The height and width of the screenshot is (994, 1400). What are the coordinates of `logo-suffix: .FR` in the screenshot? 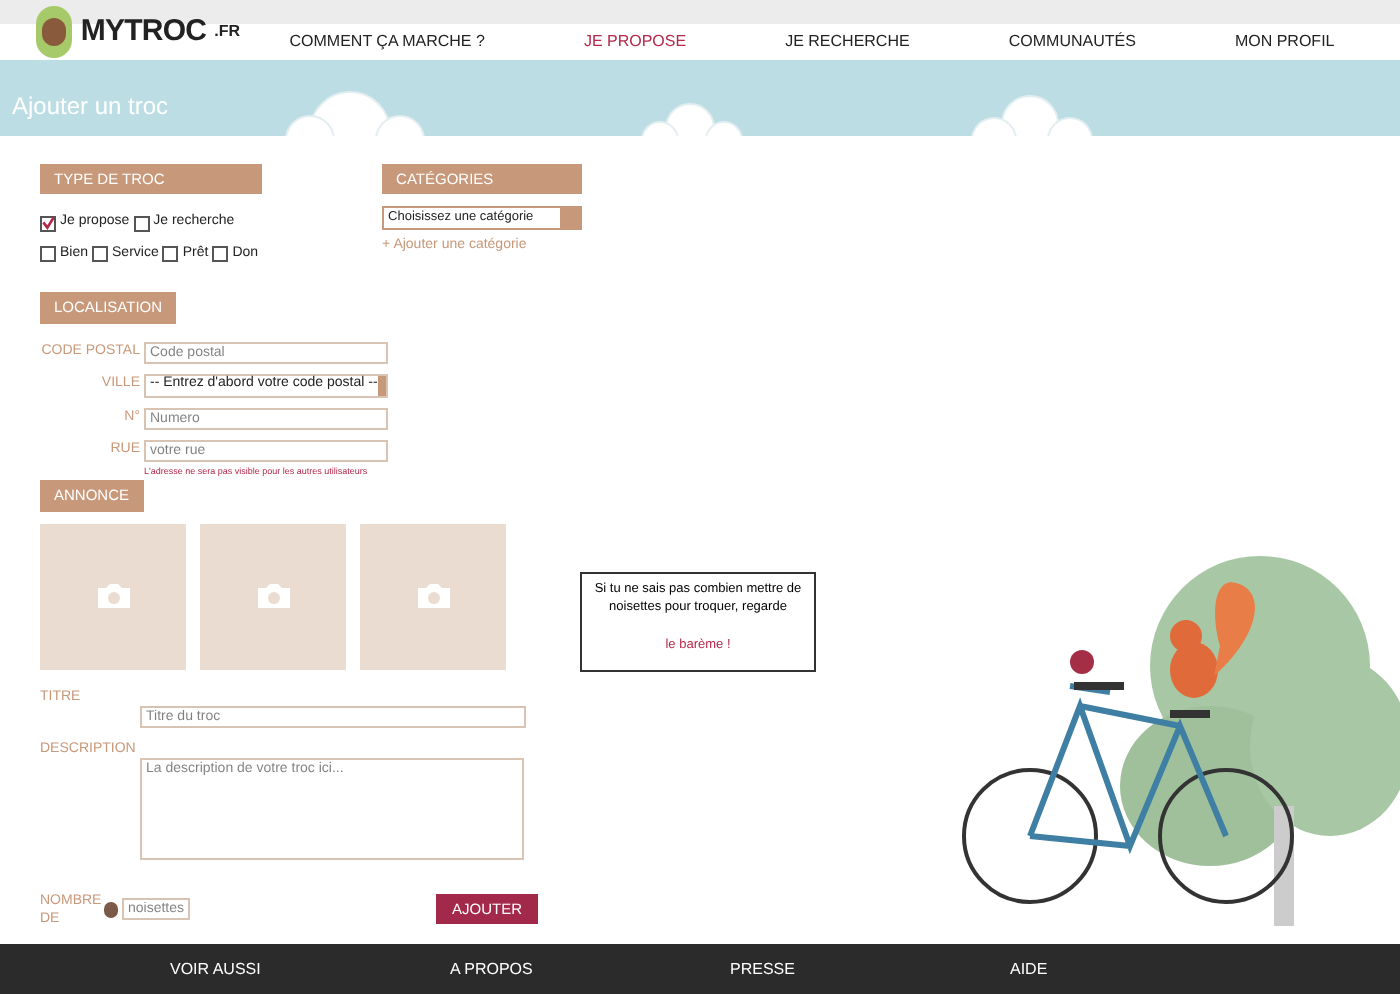 It's located at (227, 32).